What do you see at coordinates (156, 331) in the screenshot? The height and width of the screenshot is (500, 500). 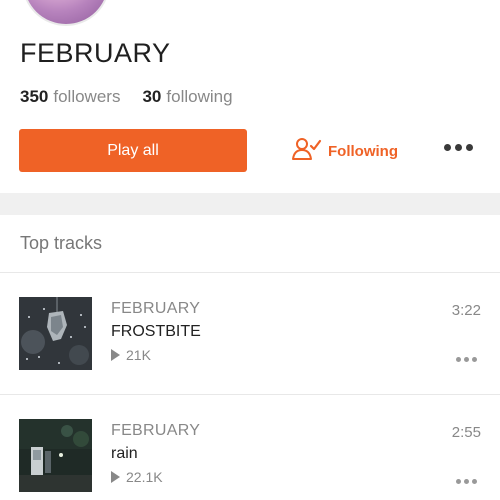 I see `track-title: FROSTBITE` at bounding box center [156, 331].